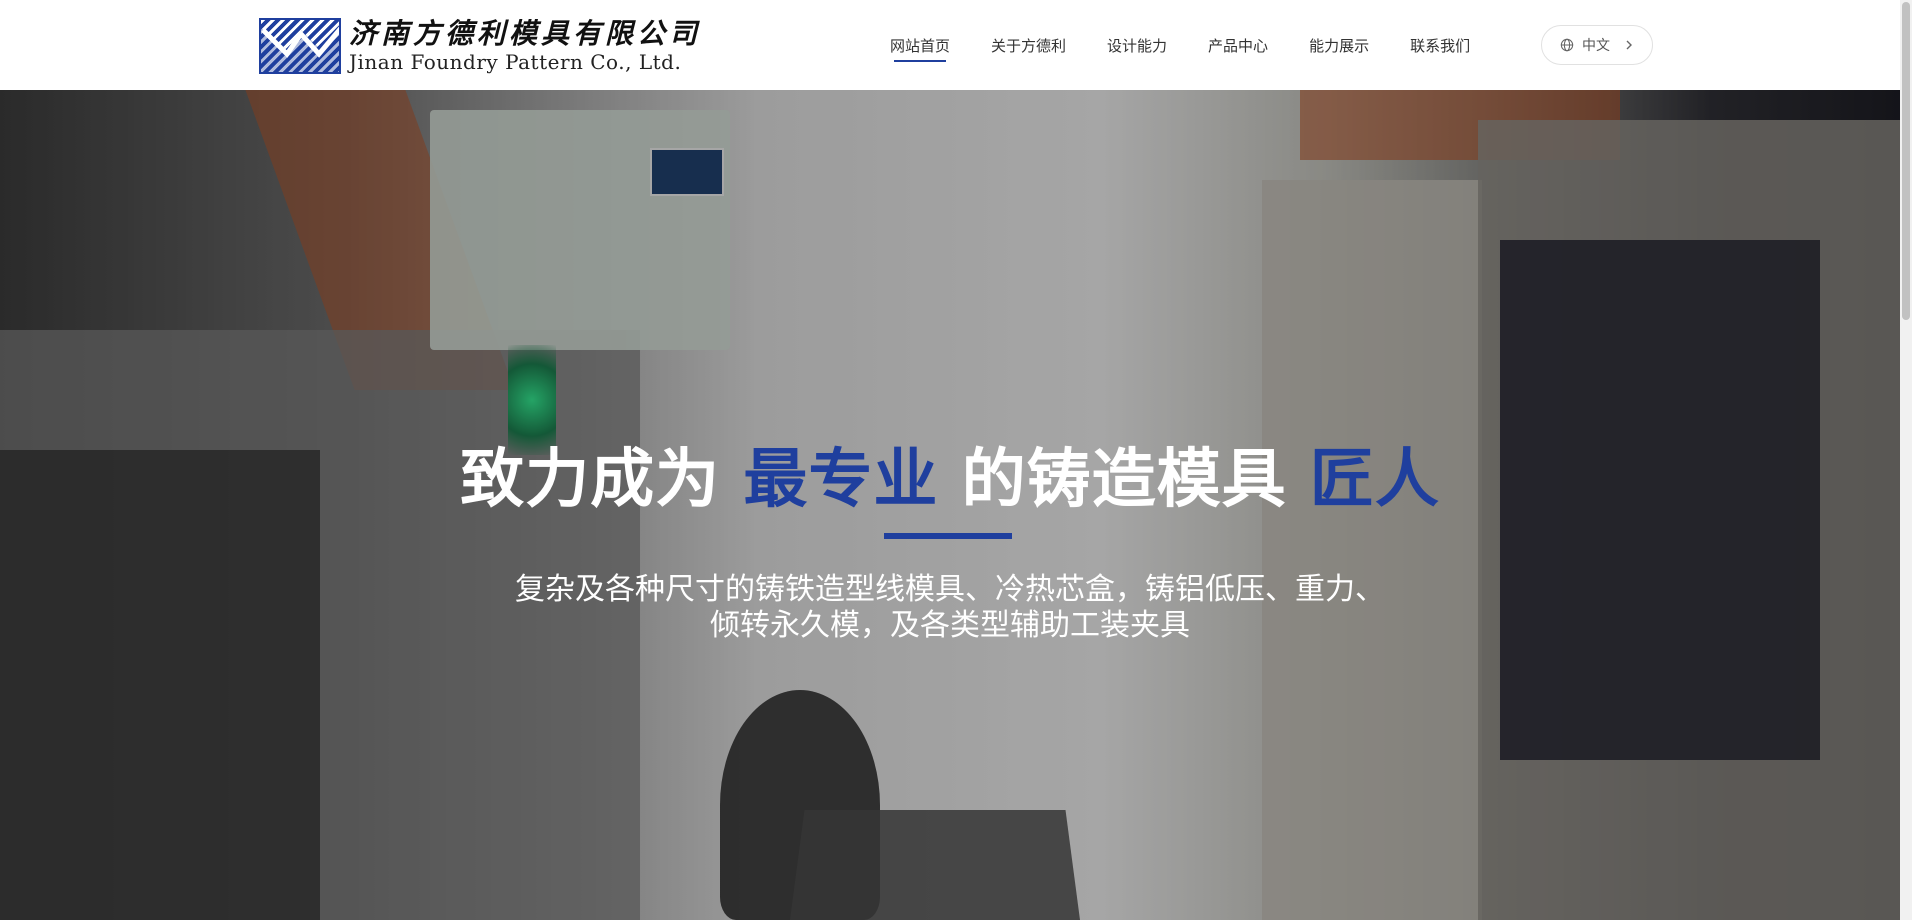 Image resolution: width=1912 pixels, height=920 pixels. What do you see at coordinates (1906, 460) in the screenshot?
I see `page-scrollbar` at bounding box center [1906, 460].